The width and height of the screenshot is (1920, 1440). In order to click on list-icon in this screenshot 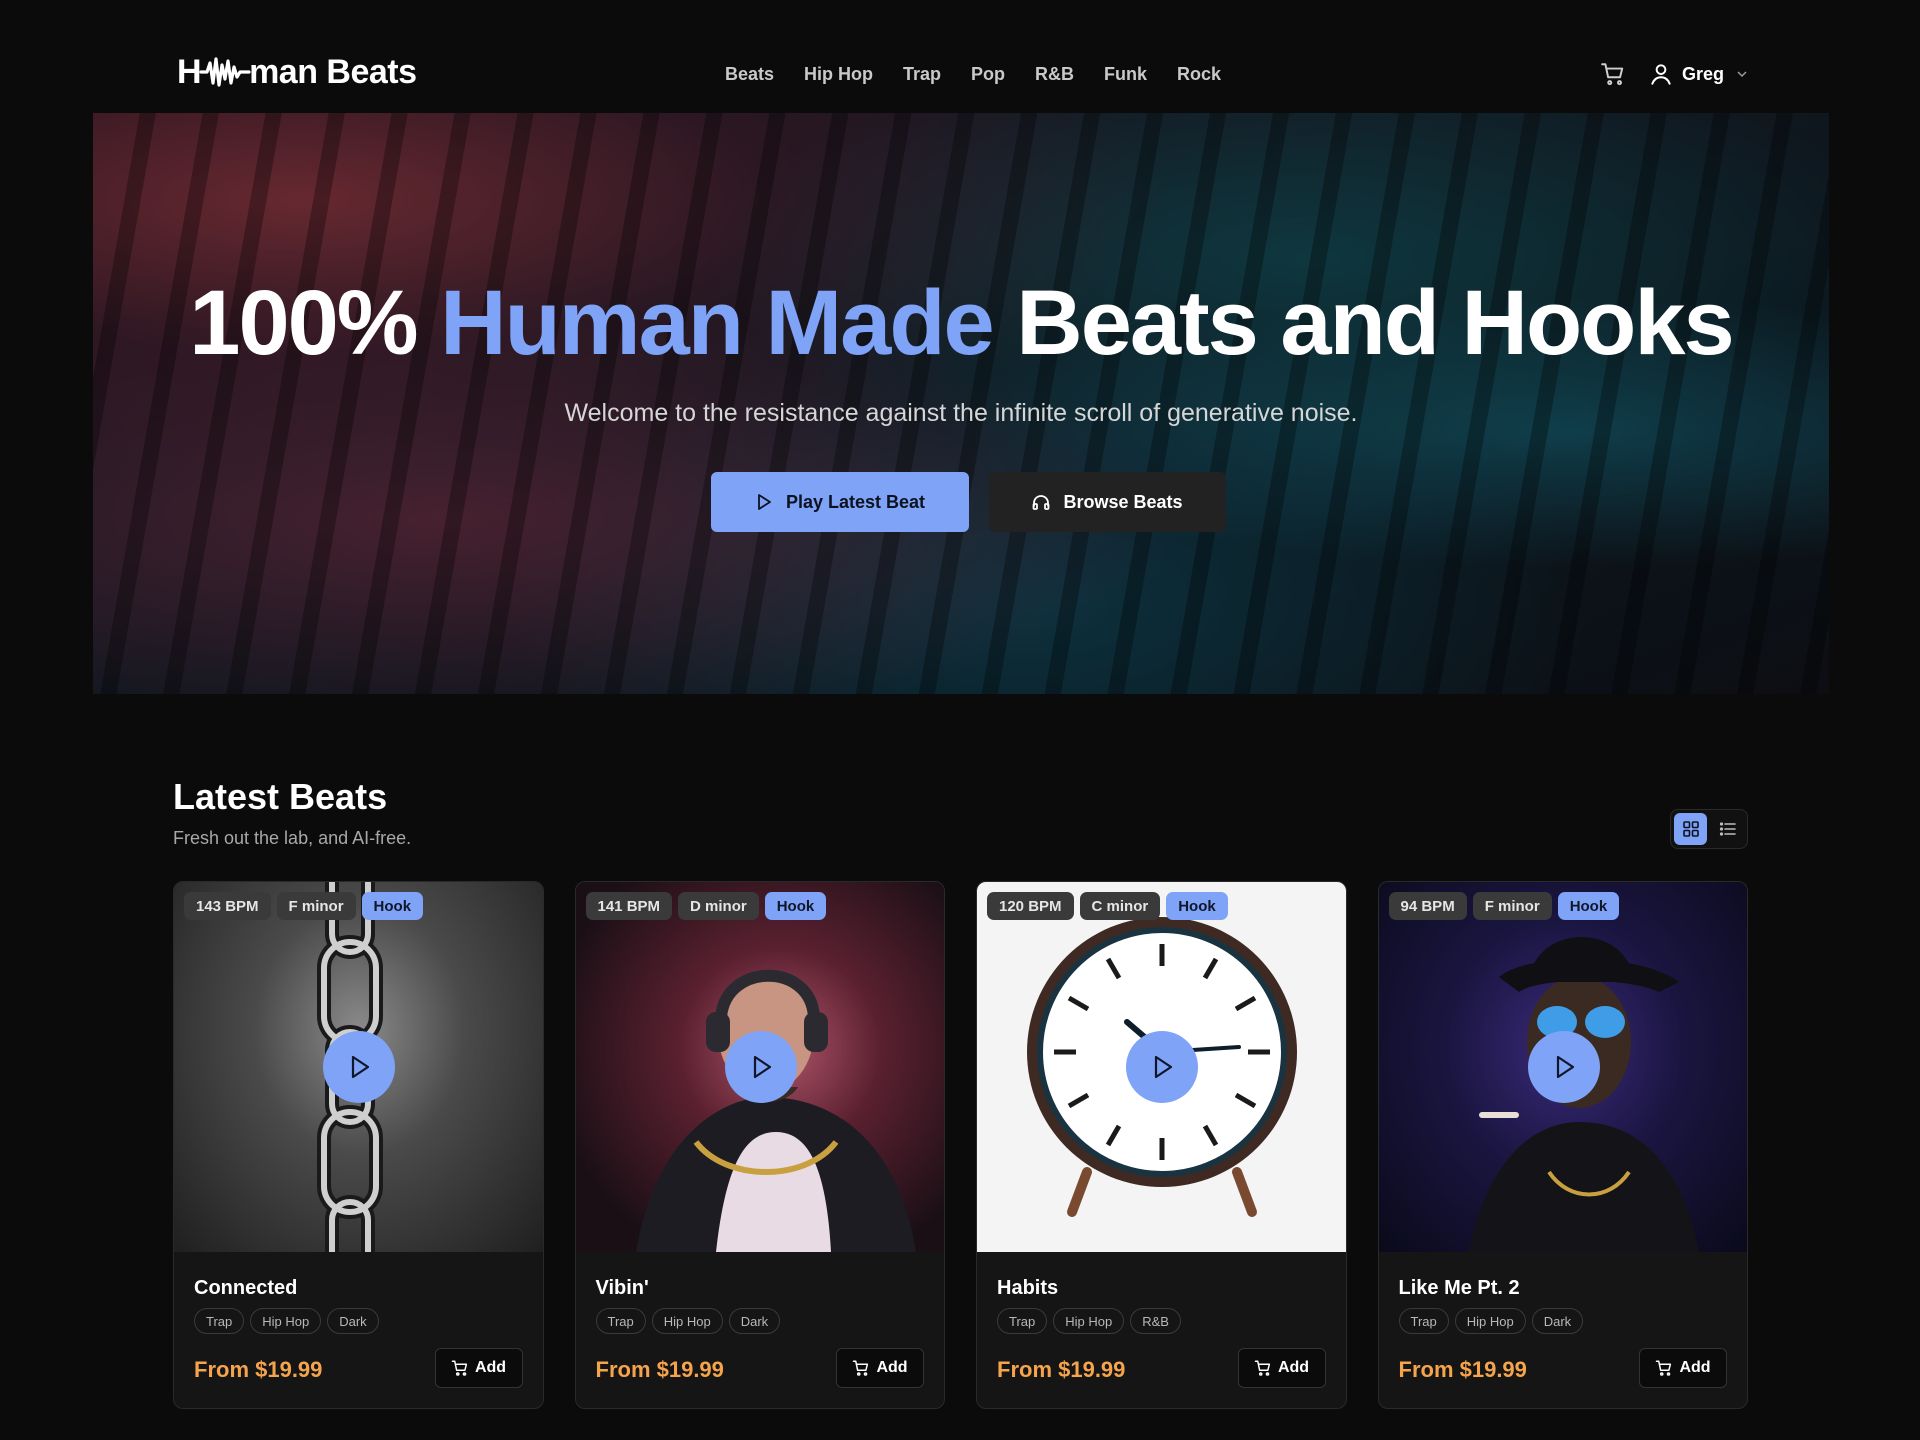, I will do `click(1727, 829)`.